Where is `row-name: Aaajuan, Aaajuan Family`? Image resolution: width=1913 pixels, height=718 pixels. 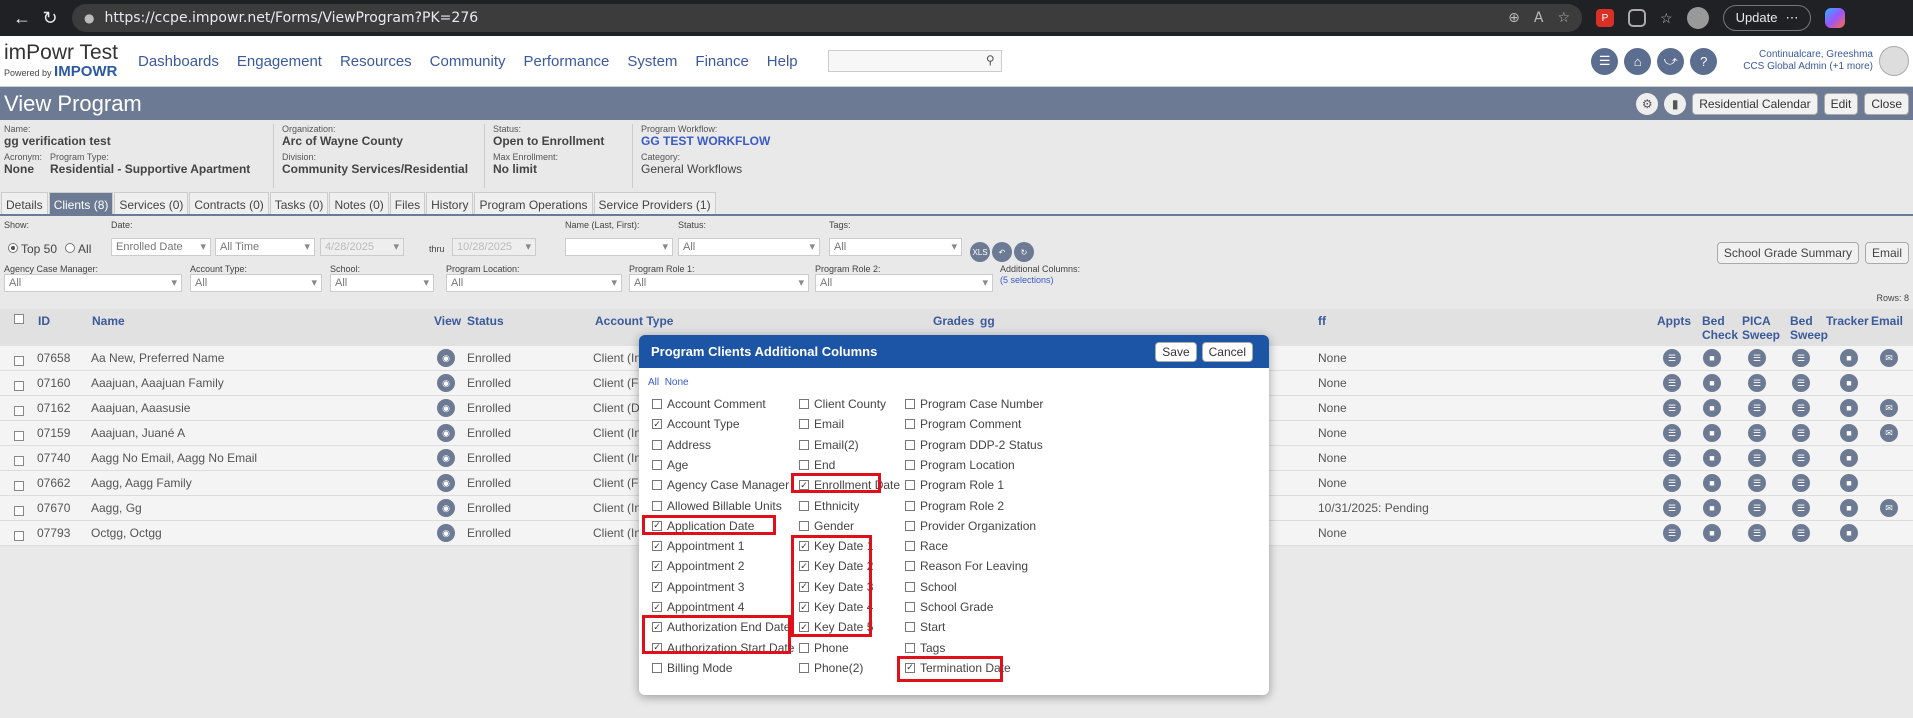 row-name: Aaajuan, Aaajuan Family is located at coordinates (157, 383).